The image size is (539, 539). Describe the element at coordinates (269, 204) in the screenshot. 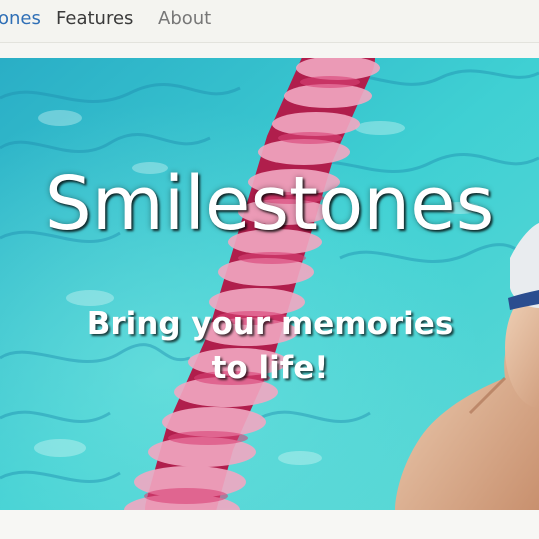

I see `hero-title: Smilestones` at that location.